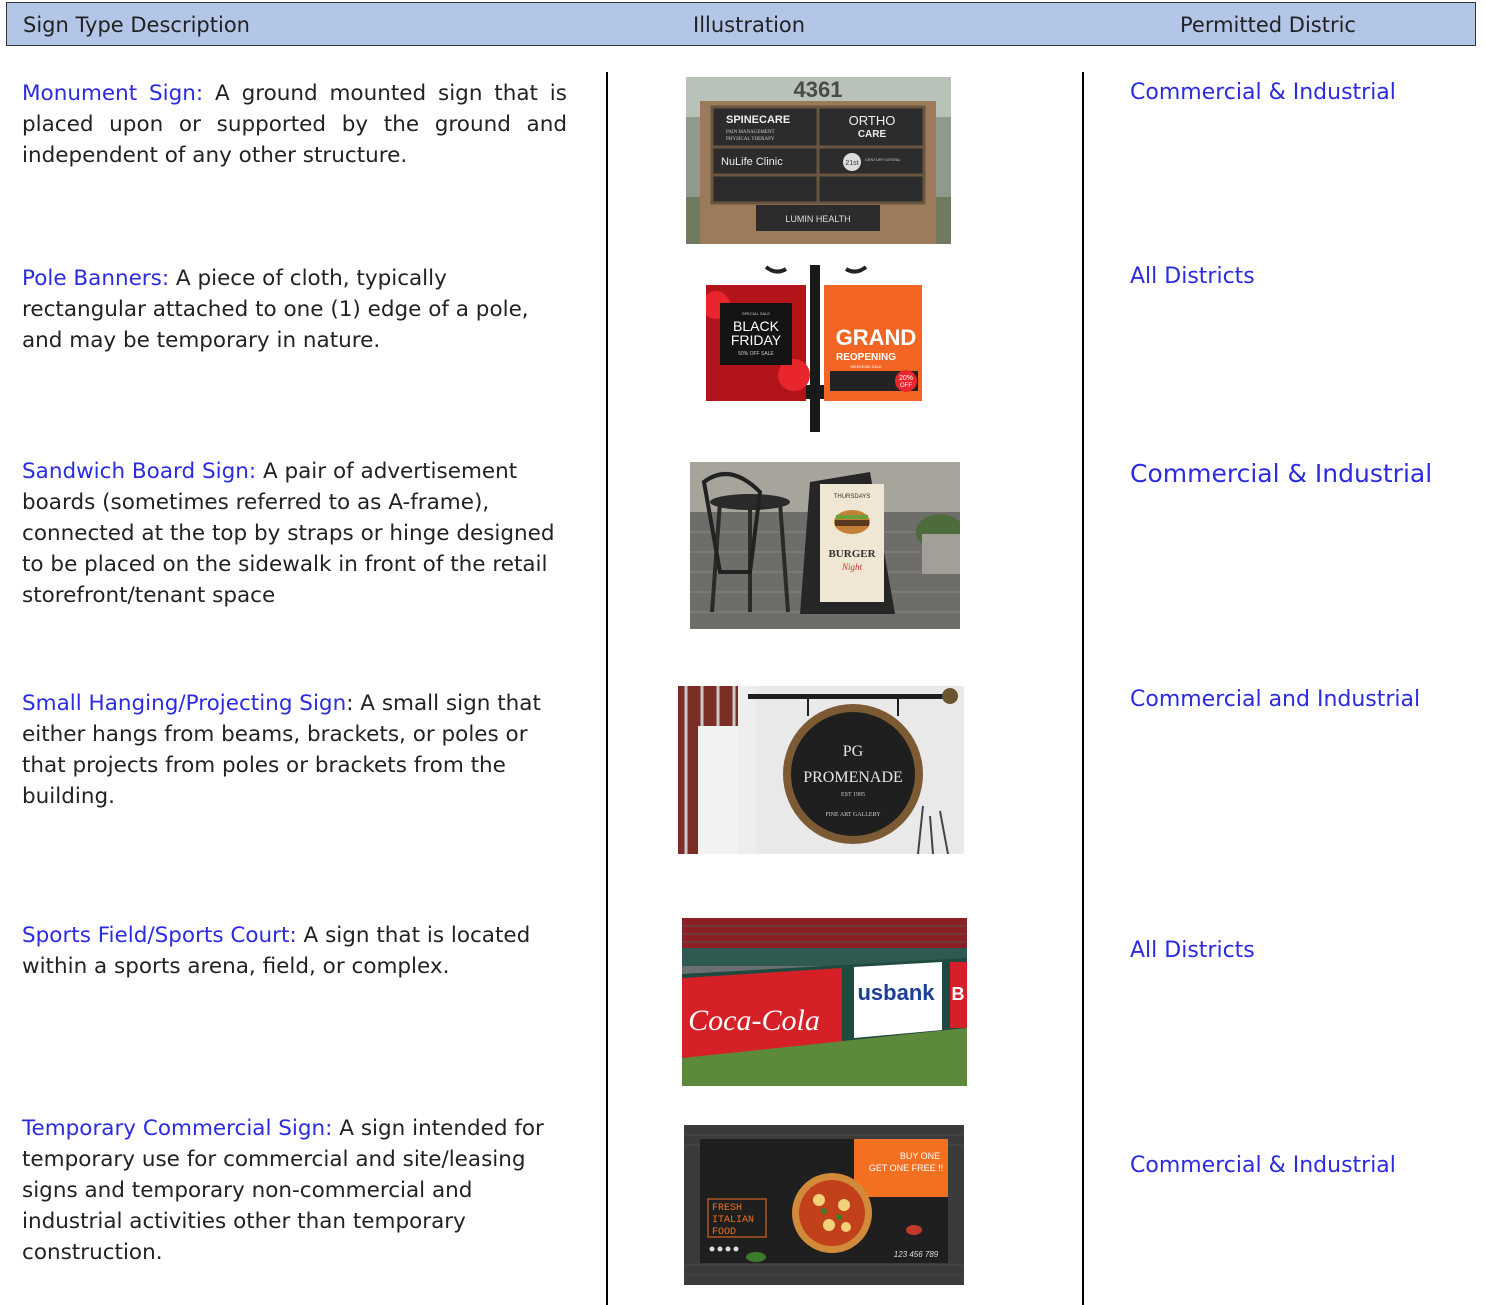 This screenshot has height=1305, width=1486. Describe the element at coordinates (1192, 950) in the screenshot. I see `district-sports-field: All Districts` at that location.